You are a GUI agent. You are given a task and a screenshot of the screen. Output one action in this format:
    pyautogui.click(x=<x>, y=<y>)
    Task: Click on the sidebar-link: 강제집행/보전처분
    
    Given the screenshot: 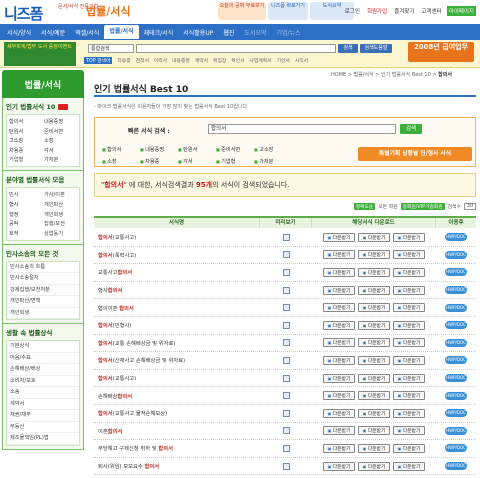 What is the action you would take?
    pyautogui.click(x=43, y=291)
    